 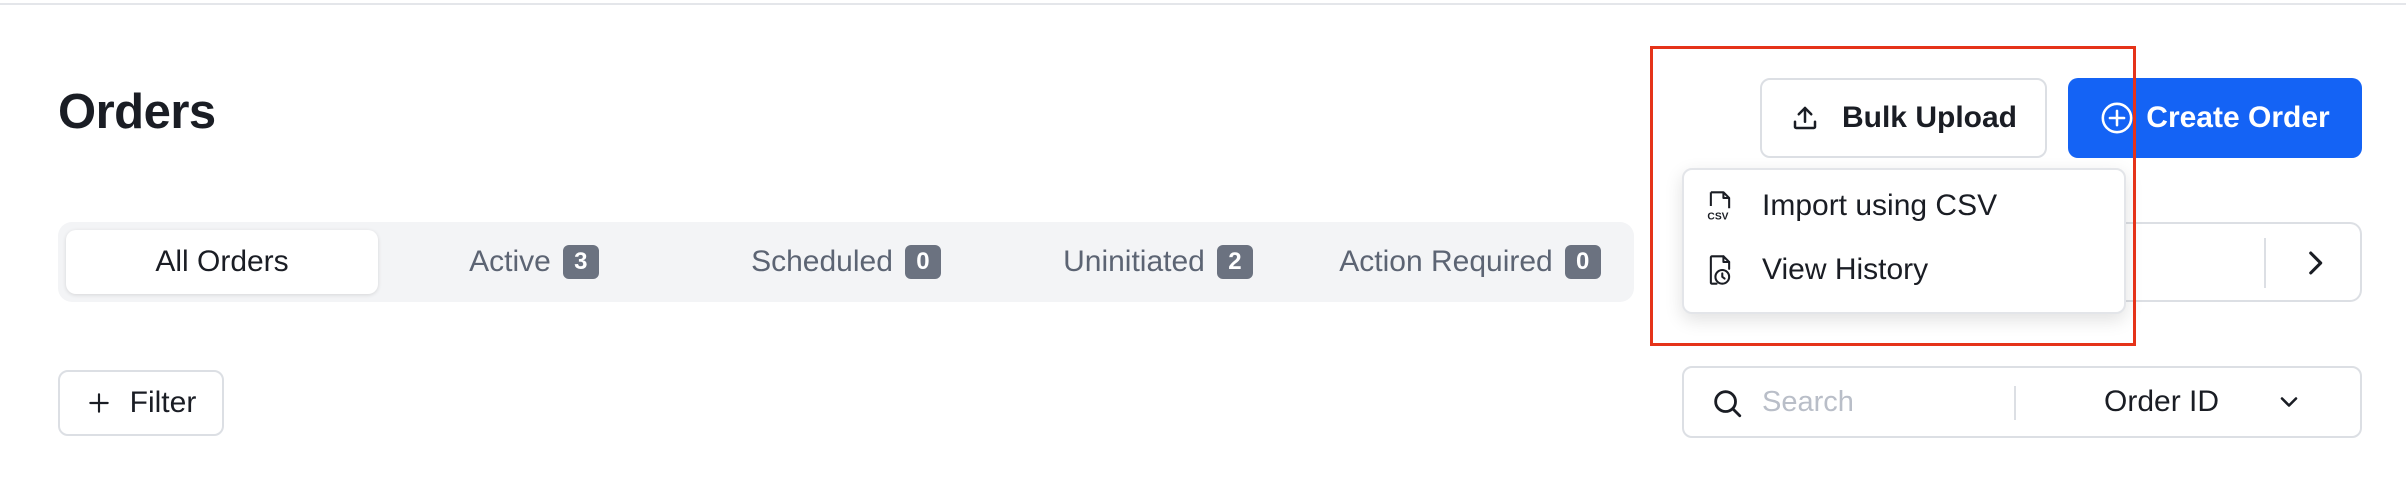 I want to click on tab-label: Action Required, so click(x=1446, y=261).